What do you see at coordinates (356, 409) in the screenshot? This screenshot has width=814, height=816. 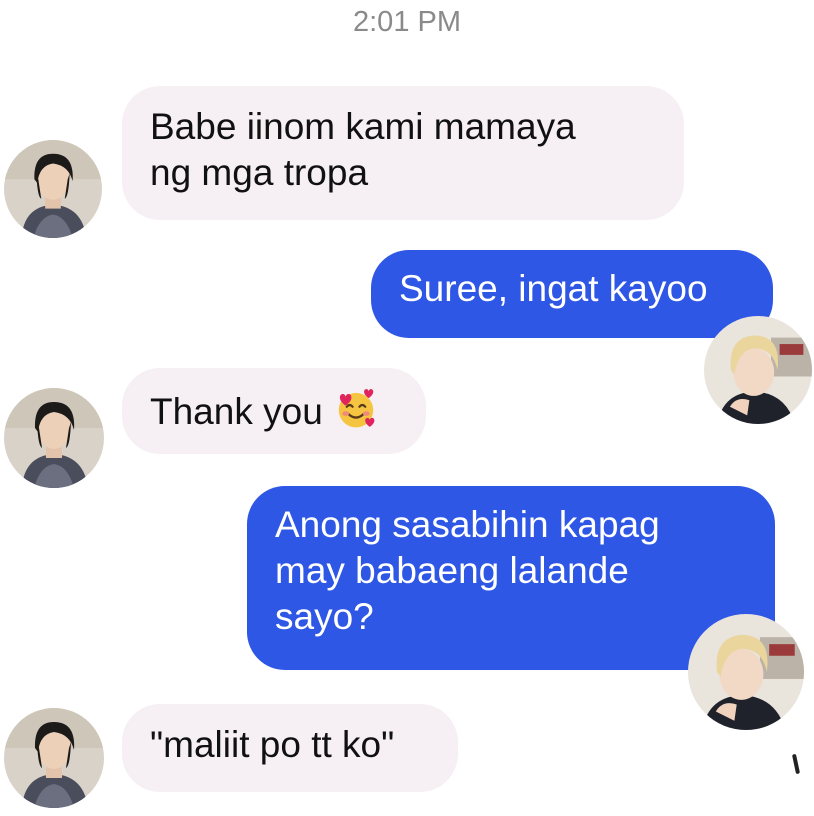 I see `smiling-face-with-hearts-icon` at bounding box center [356, 409].